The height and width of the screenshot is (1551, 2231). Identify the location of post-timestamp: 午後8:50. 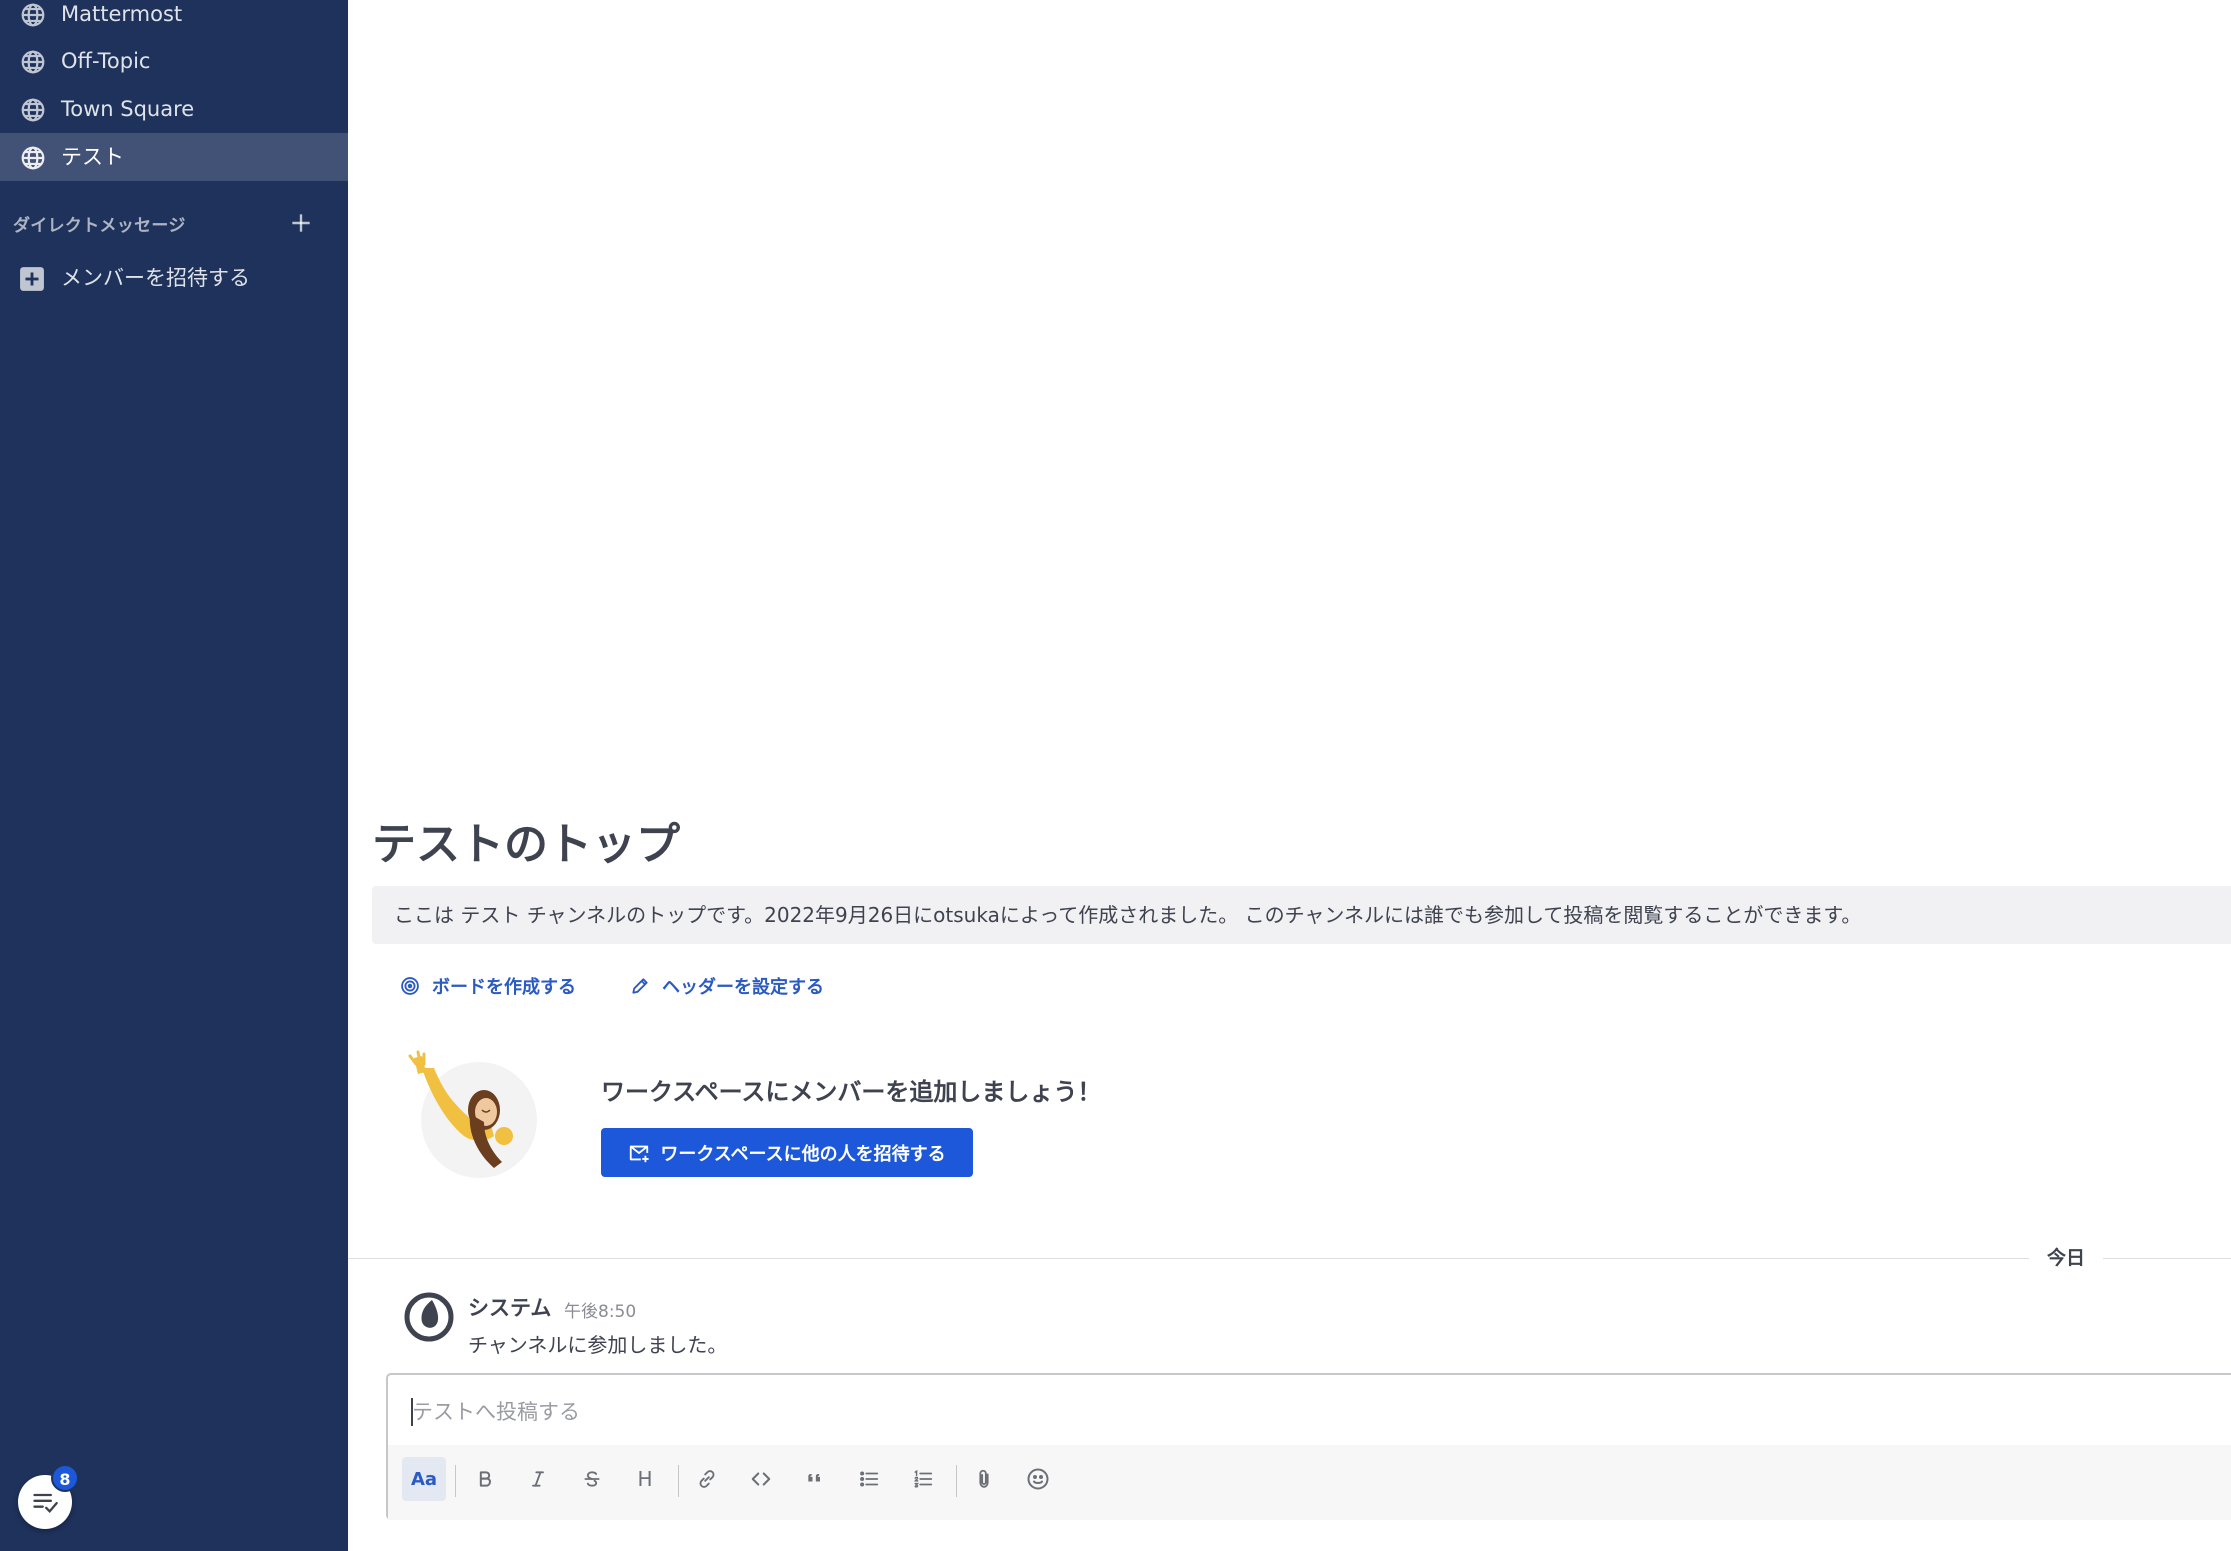
(600, 1309).